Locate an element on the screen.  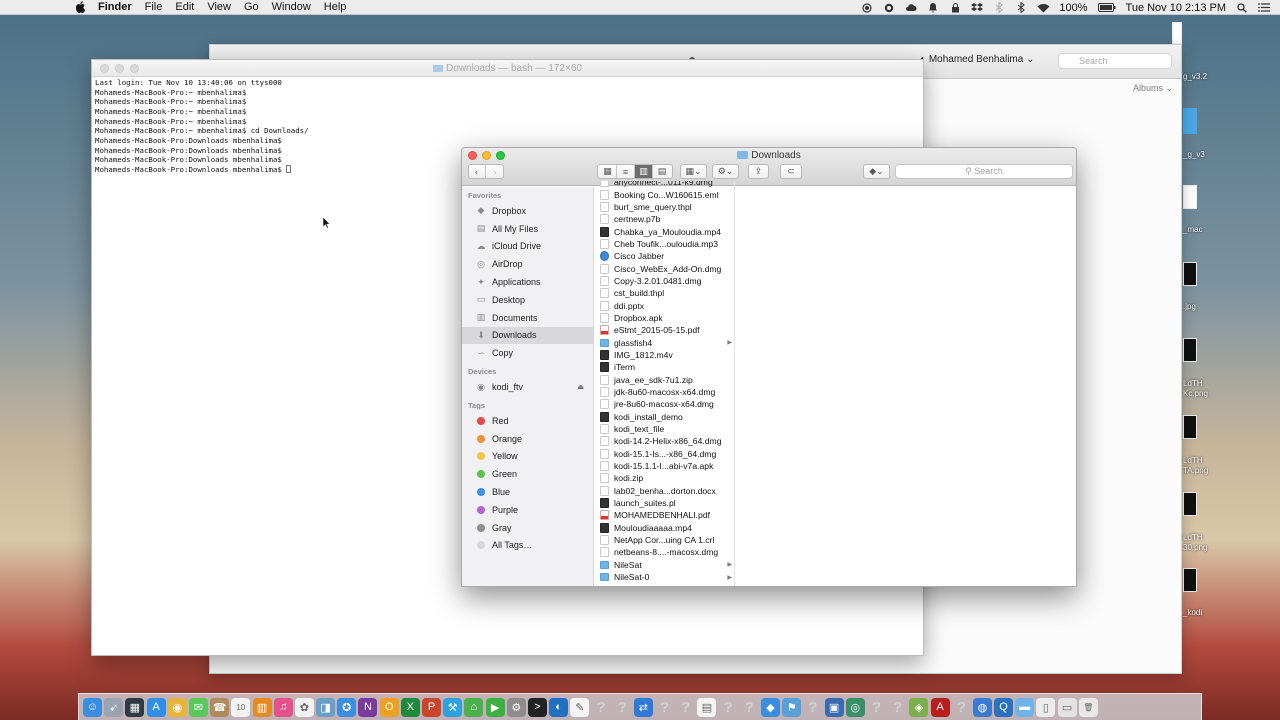
file-list-item: Cisco Jabber is located at coordinates (665, 256).